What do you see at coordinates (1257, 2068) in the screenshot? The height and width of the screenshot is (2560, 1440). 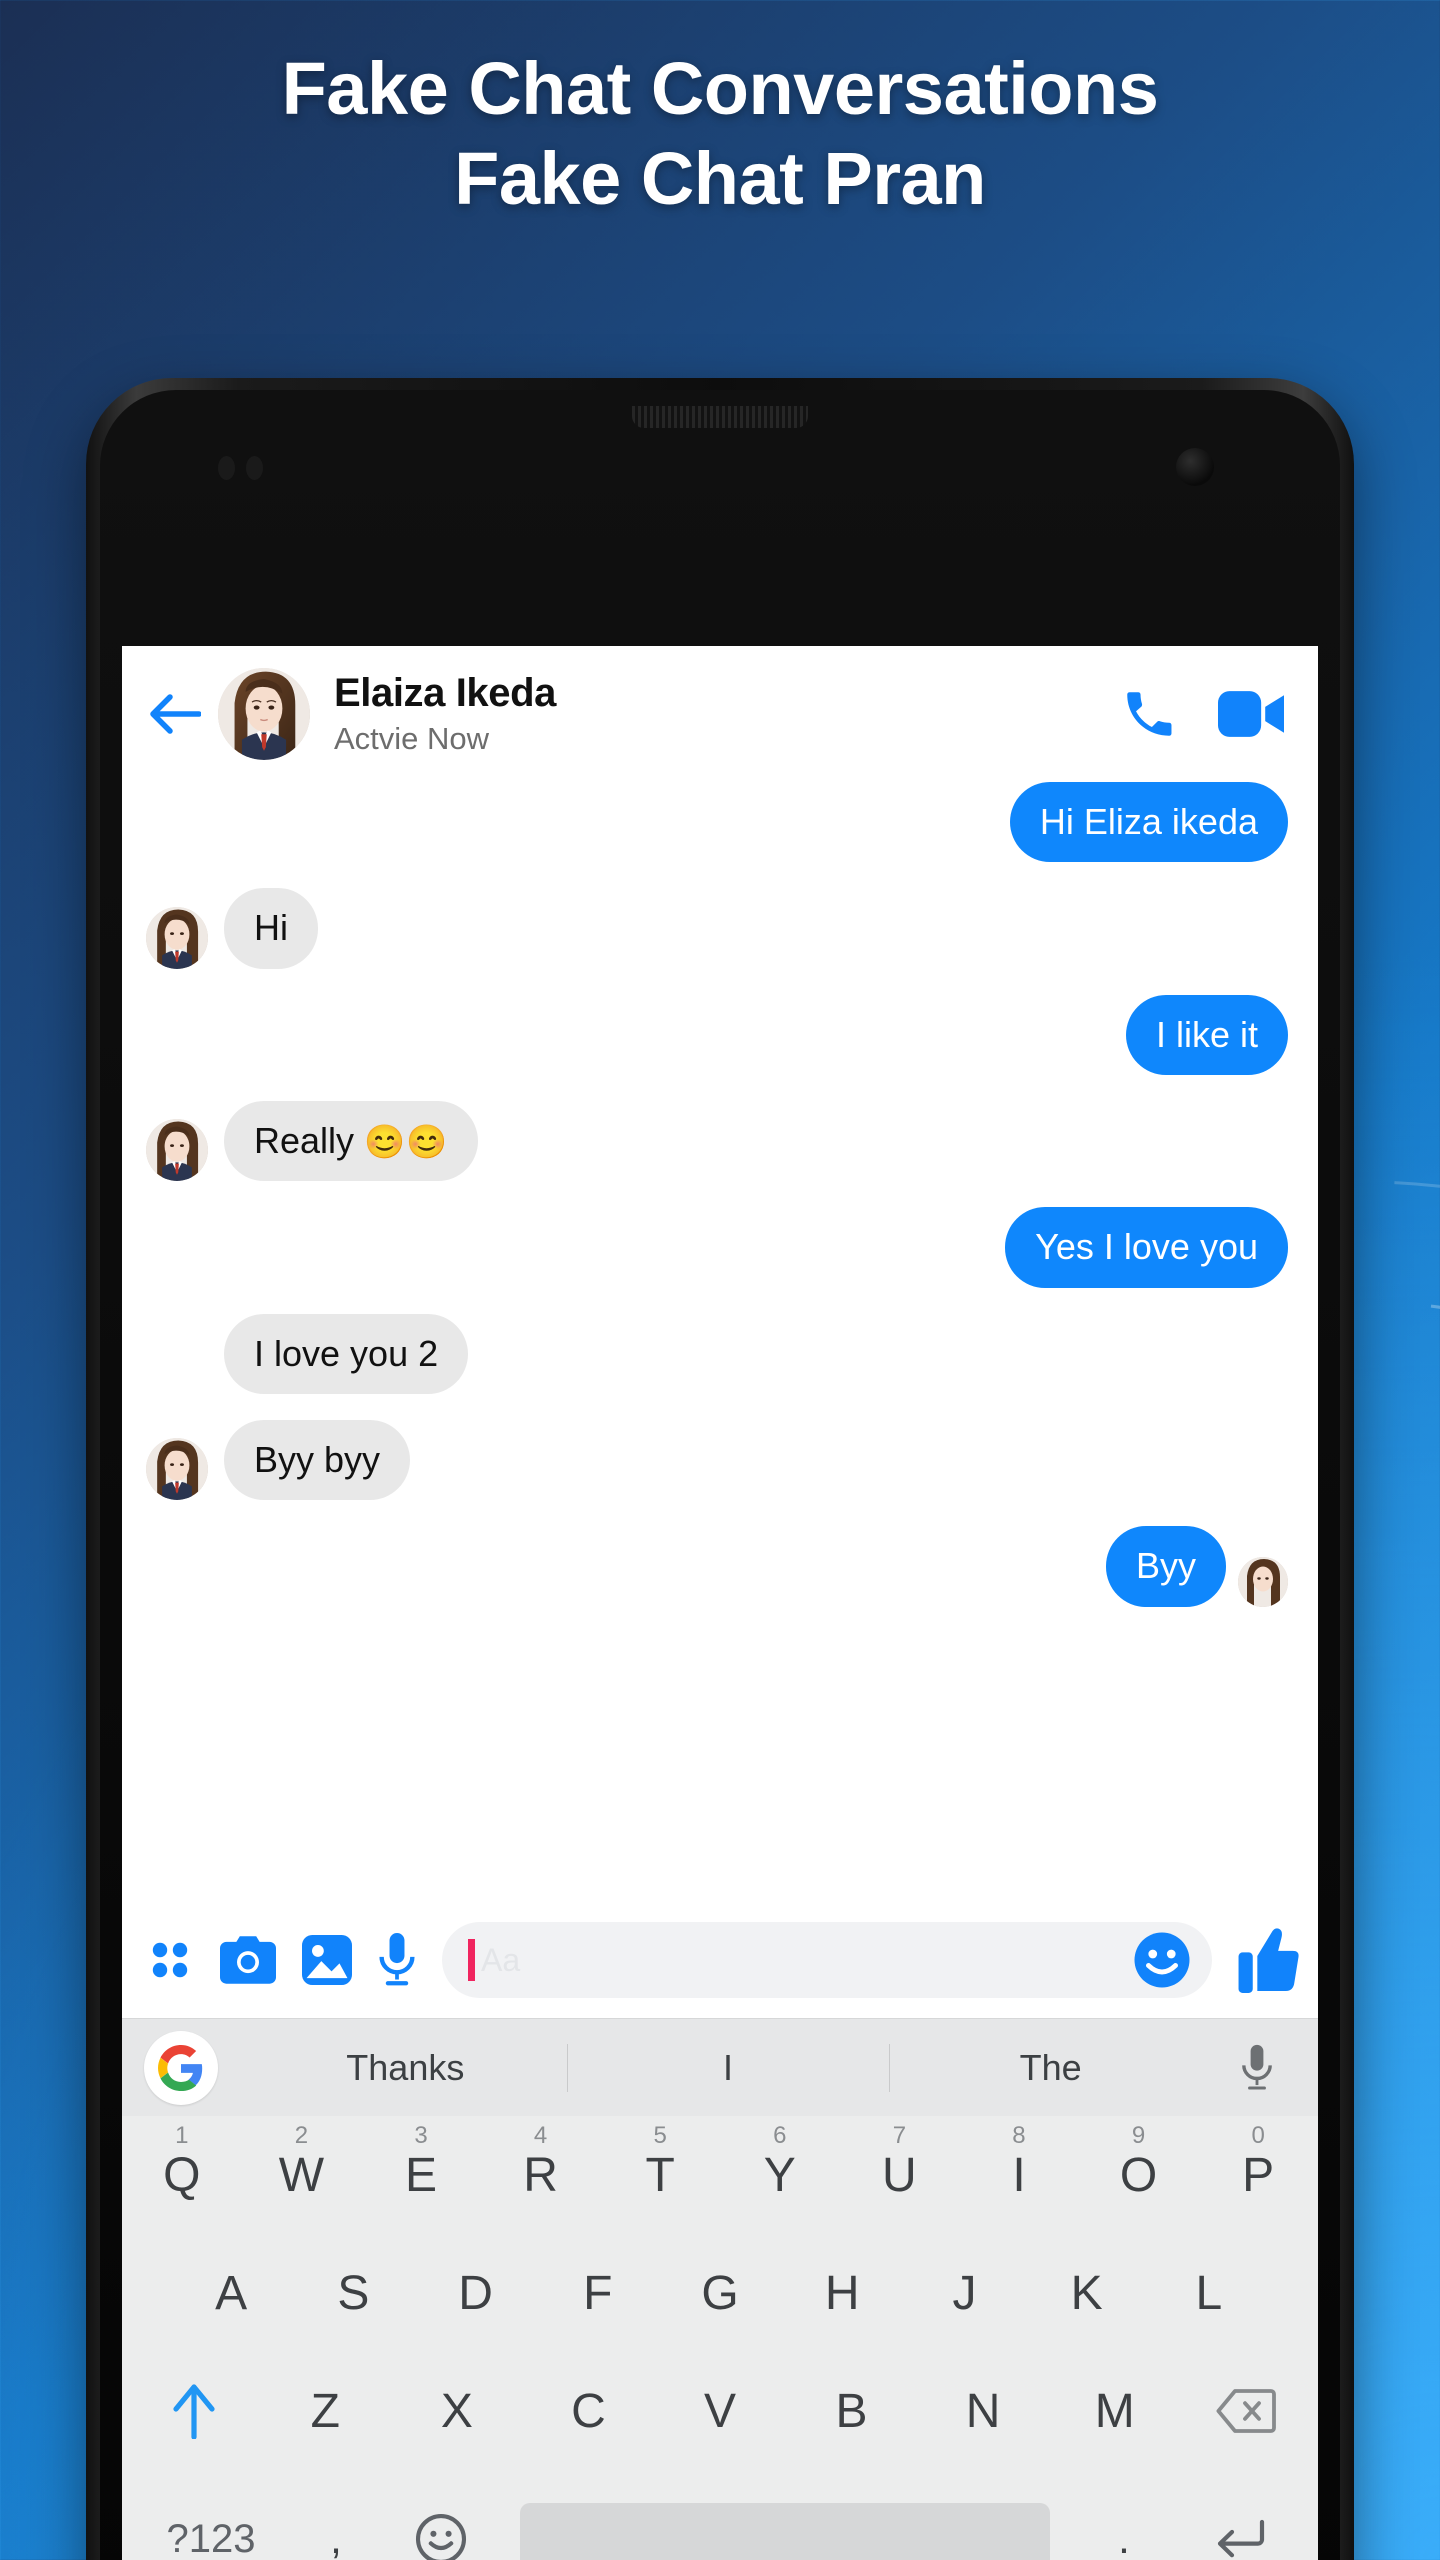 I see `voice-input-icon` at bounding box center [1257, 2068].